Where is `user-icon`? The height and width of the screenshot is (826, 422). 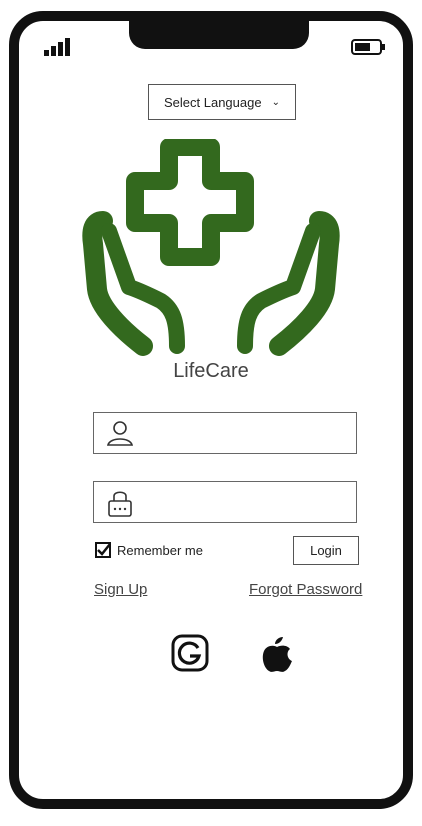
user-icon is located at coordinates (120, 433).